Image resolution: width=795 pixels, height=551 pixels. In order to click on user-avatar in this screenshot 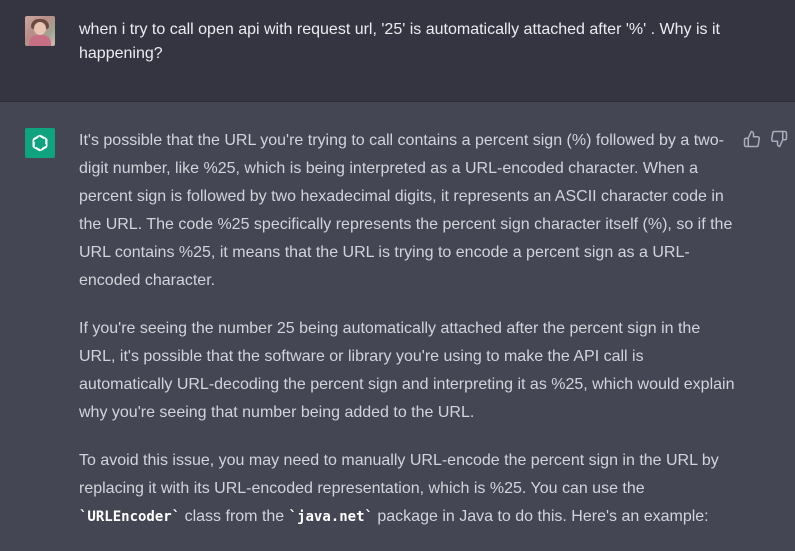, I will do `click(40, 31)`.